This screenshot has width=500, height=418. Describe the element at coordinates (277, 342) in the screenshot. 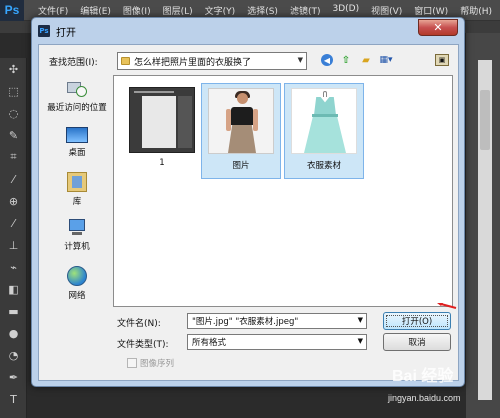

I see `filetype-select: 所有格式 ▼` at that location.